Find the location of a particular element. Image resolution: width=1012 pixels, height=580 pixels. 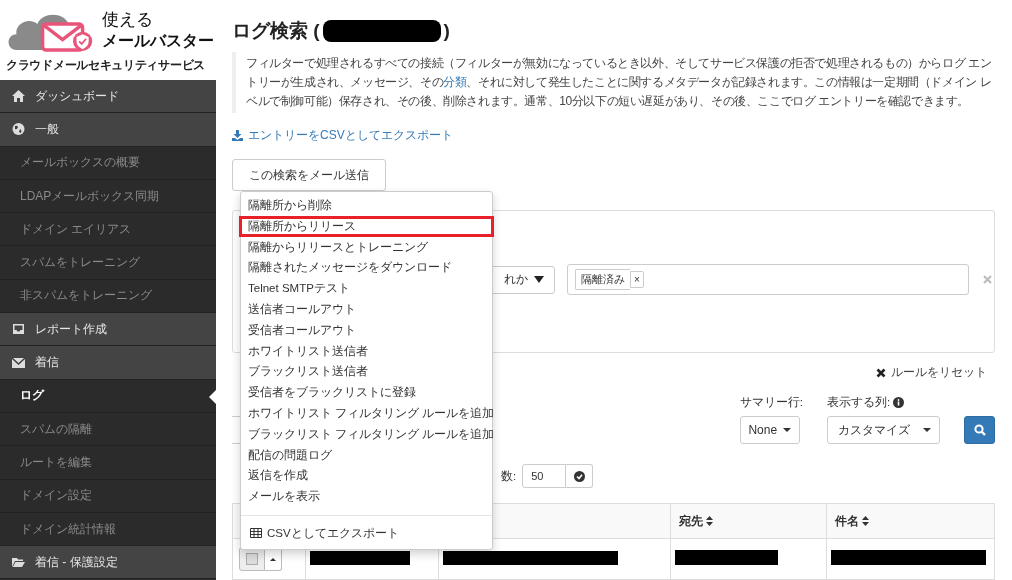

inbox-icon is located at coordinates (18, 329).